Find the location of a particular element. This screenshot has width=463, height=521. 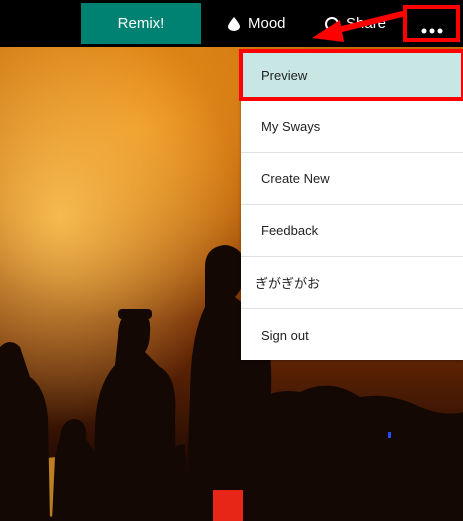

more-options-button is located at coordinates (431, 23).